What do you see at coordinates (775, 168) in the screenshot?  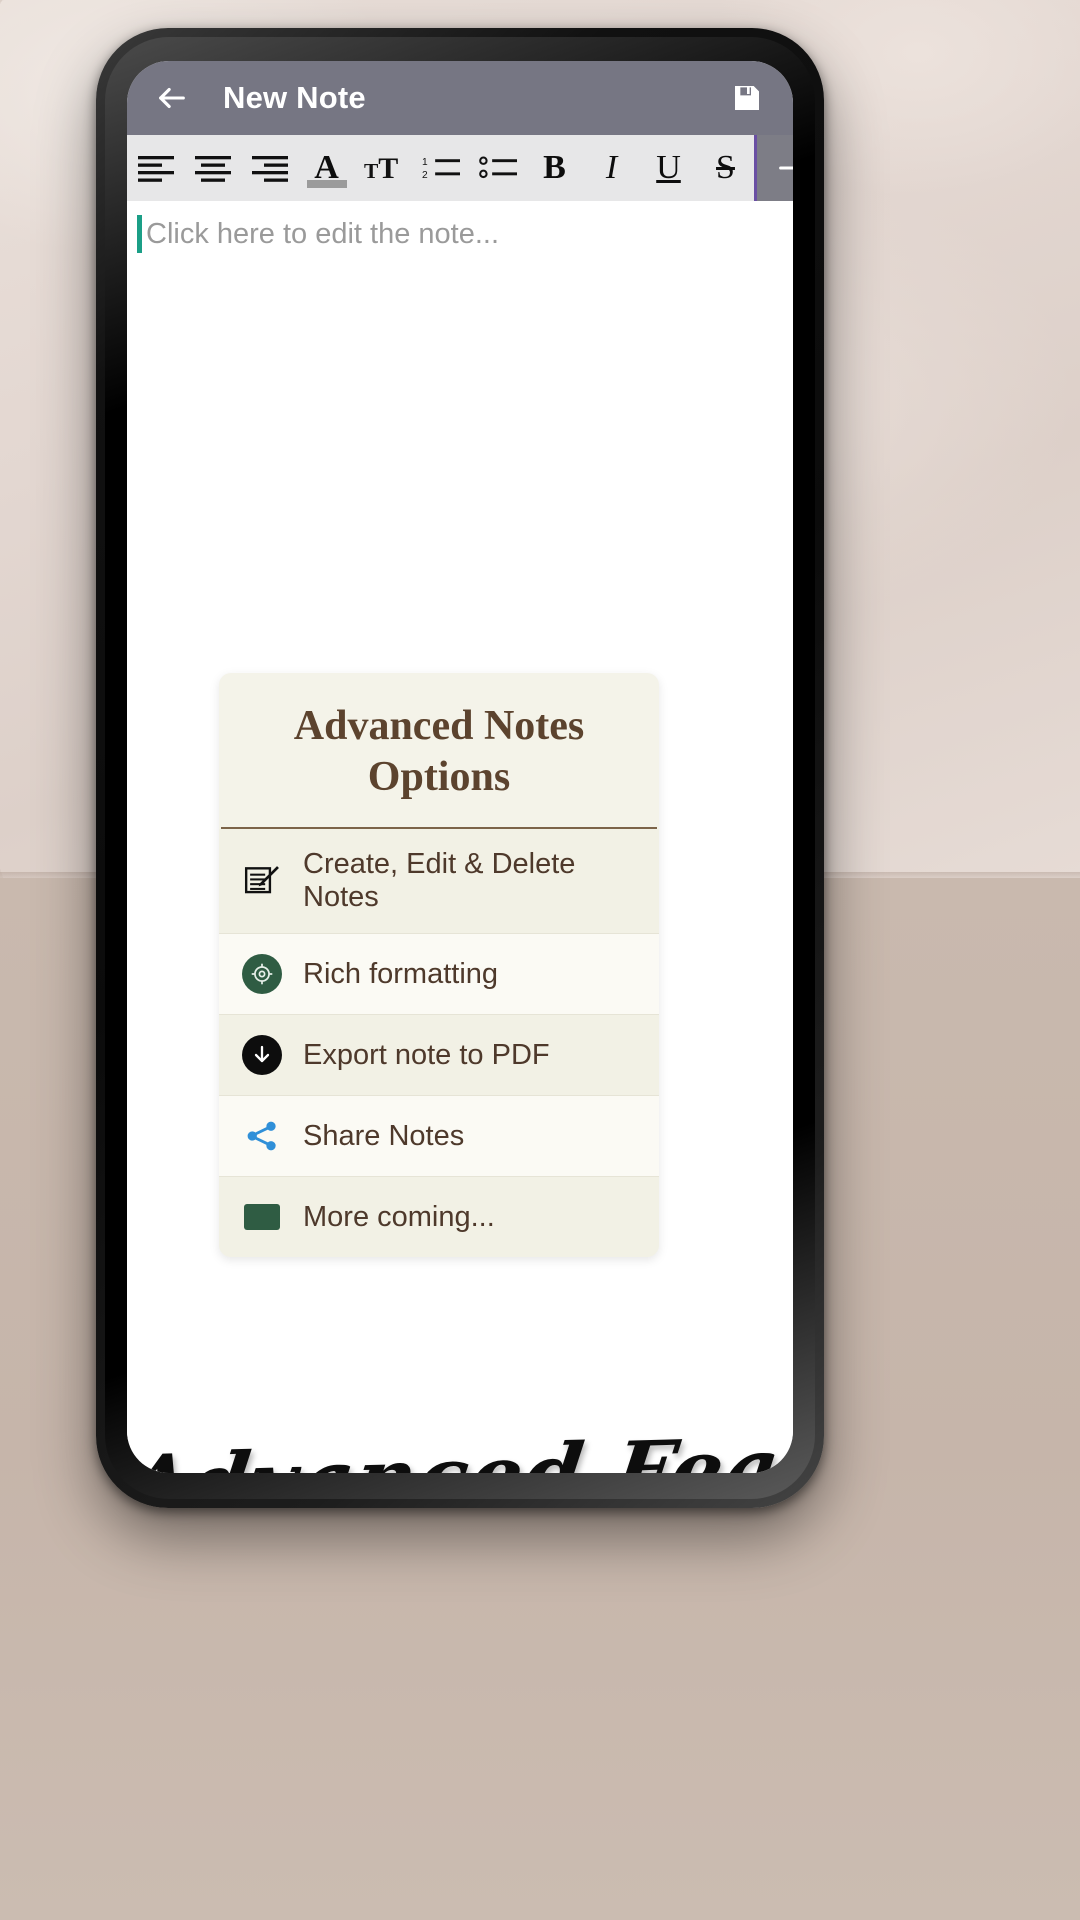 I see `arrow-right-icon` at bounding box center [775, 168].